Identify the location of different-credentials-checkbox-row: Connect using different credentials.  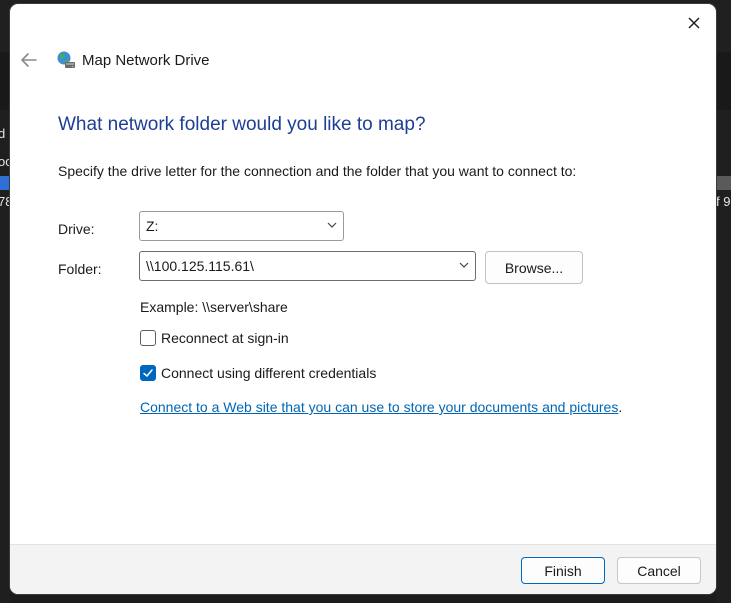
(258, 373).